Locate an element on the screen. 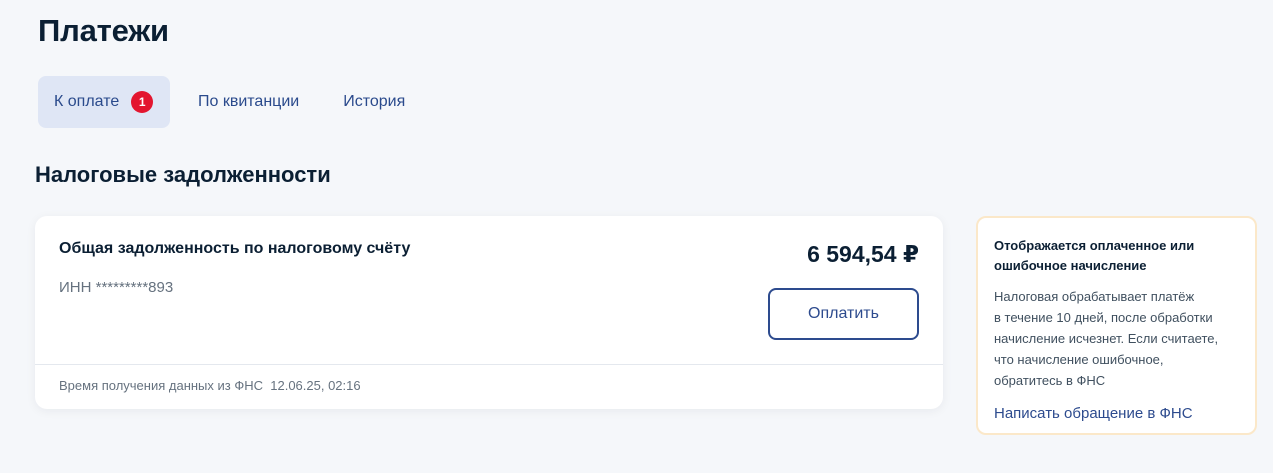 This screenshot has width=1273, height=473. page-title: Платежи is located at coordinates (103, 30).